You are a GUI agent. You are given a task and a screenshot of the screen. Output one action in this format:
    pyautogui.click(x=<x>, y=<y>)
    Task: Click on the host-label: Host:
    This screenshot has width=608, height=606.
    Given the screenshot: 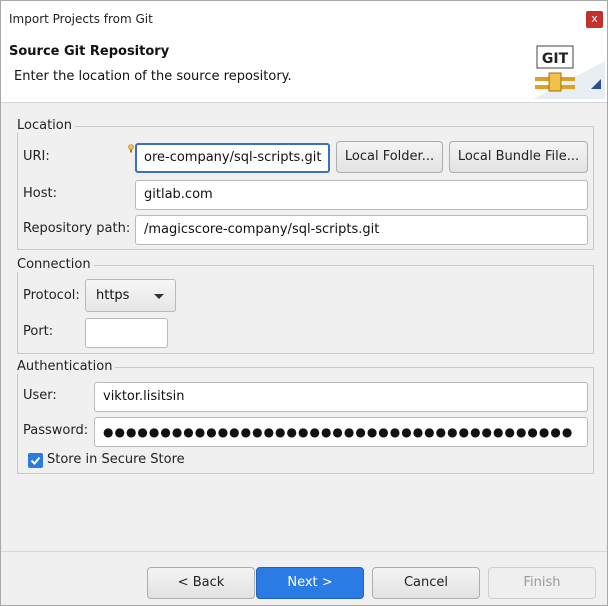 What is the action you would take?
    pyautogui.click(x=40, y=193)
    